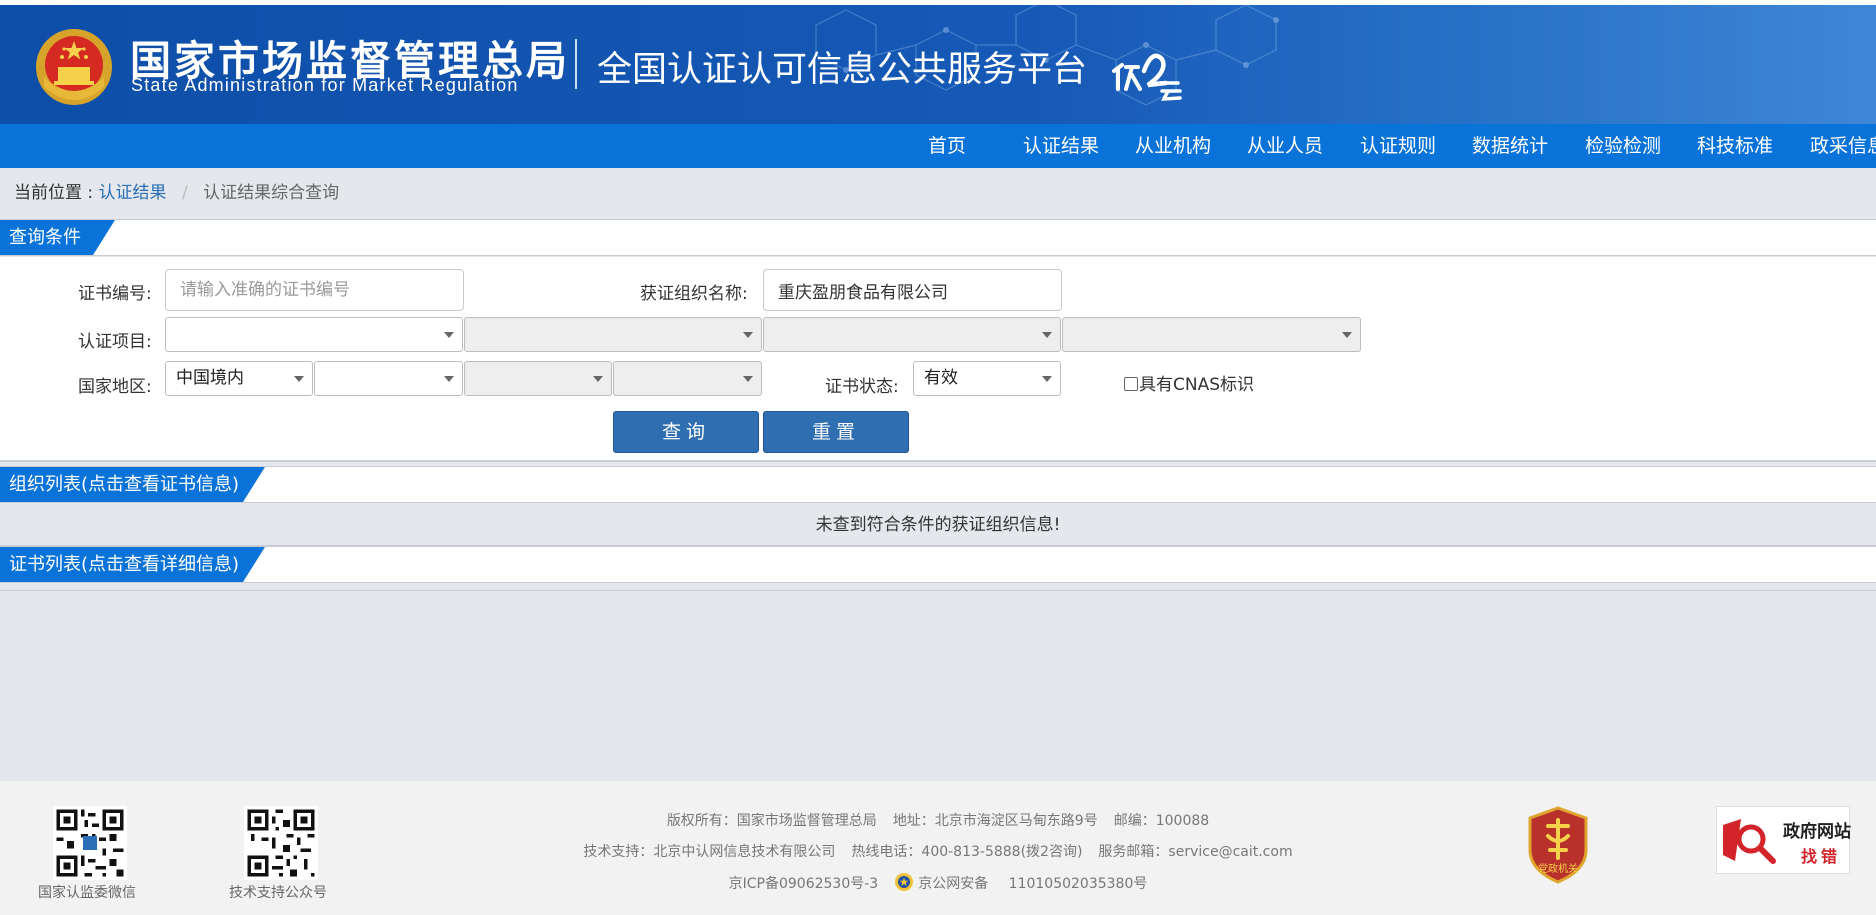 The width and height of the screenshot is (1876, 915). What do you see at coordinates (1510, 146) in the screenshot?
I see `nav-statistics: 数据统计` at bounding box center [1510, 146].